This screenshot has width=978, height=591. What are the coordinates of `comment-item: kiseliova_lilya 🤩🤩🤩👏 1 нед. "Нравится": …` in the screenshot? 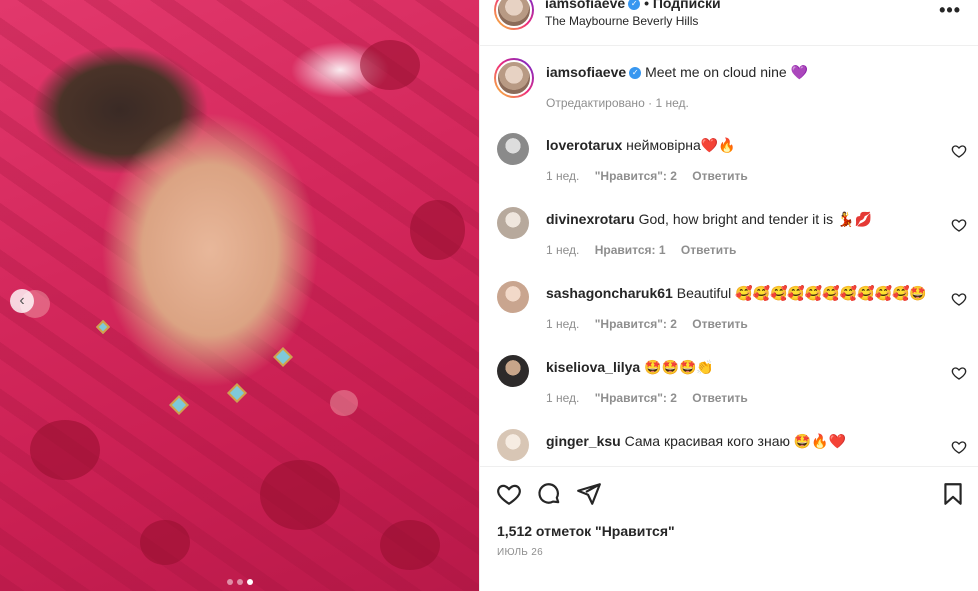 It's located at (732, 387).